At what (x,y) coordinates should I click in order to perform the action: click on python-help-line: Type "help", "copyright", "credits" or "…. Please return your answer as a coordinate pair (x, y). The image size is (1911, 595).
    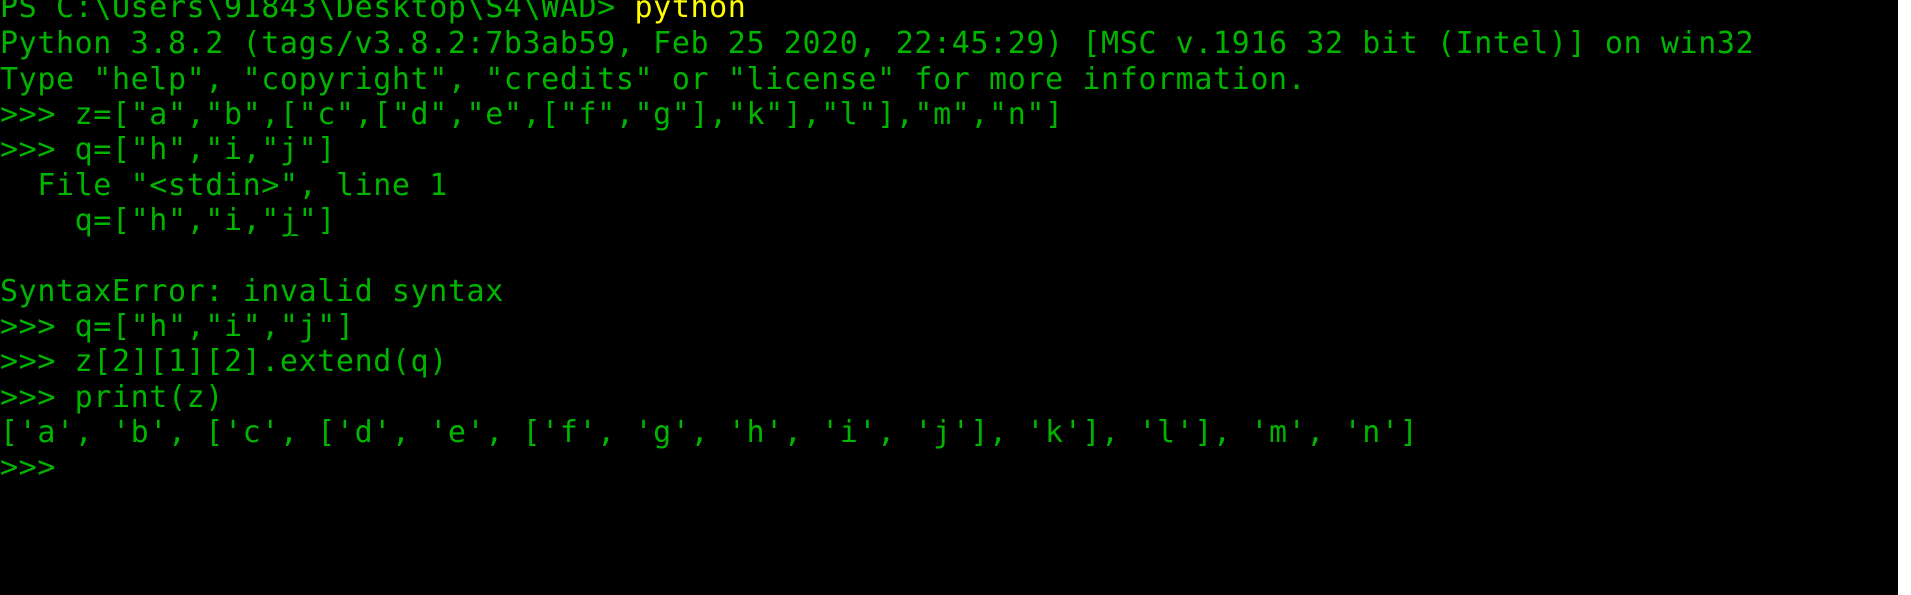
    Looking at the image, I should click on (653, 79).